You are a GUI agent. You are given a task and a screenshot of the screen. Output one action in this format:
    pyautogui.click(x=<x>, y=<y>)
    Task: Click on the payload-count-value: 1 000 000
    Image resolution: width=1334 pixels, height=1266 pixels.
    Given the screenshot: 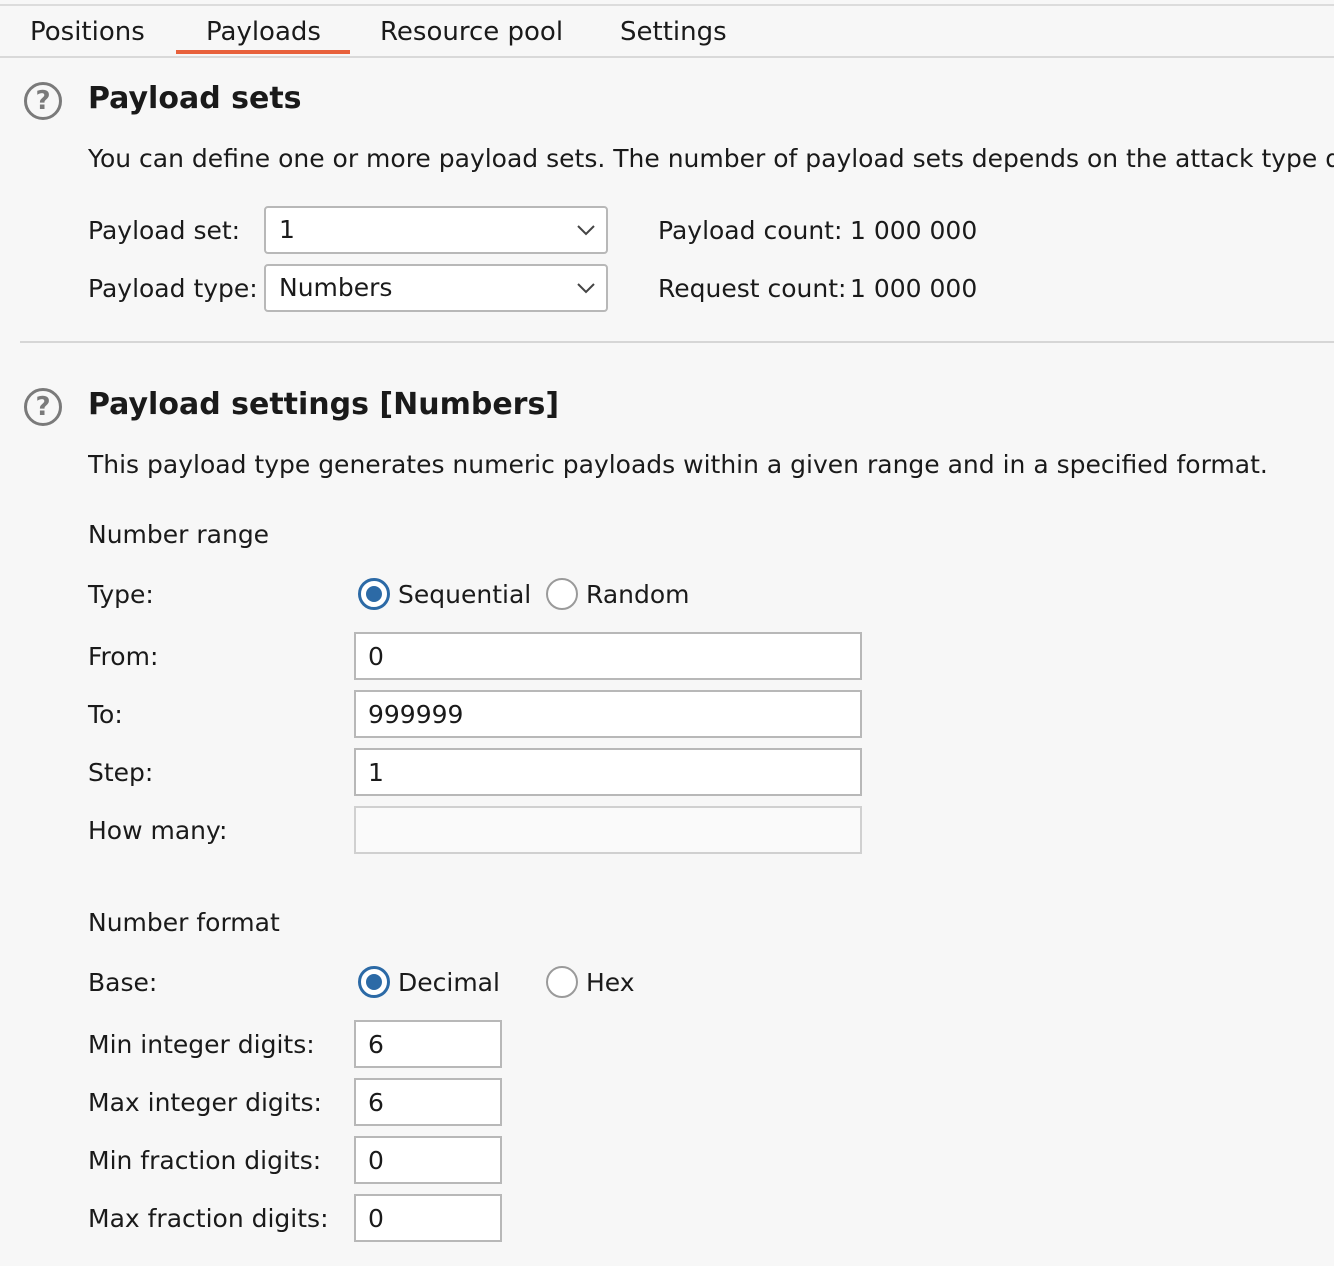 What is the action you would take?
    pyautogui.click(x=914, y=230)
    